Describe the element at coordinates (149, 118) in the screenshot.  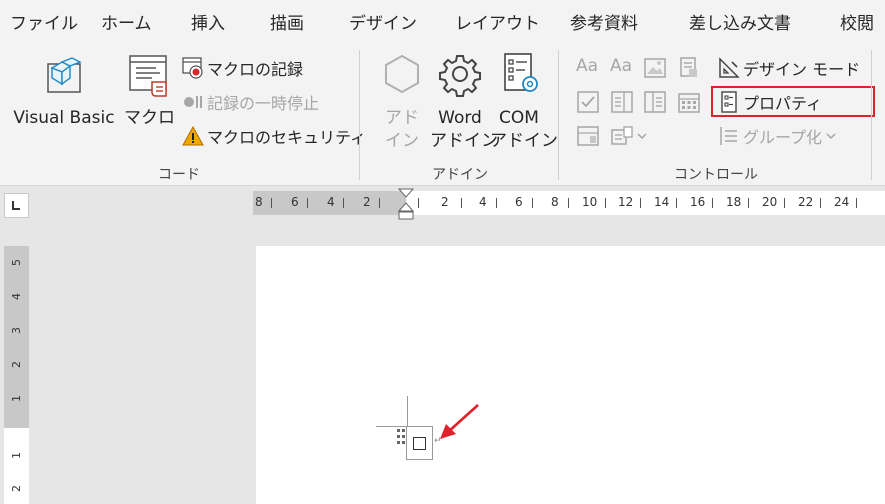
I see `macro-label: マクロ` at that location.